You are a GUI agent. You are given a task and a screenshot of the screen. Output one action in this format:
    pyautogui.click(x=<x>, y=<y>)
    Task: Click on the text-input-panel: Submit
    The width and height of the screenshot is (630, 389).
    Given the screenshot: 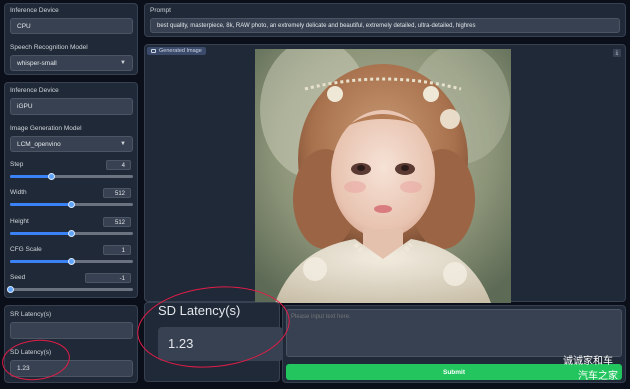 What is the action you would take?
    pyautogui.click(x=454, y=344)
    